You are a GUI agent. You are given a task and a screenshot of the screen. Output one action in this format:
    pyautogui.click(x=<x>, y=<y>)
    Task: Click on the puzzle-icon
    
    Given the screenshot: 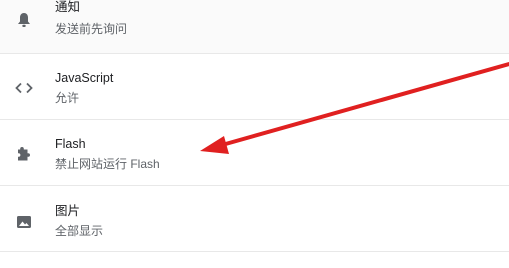 What is the action you would take?
    pyautogui.click(x=24, y=154)
    